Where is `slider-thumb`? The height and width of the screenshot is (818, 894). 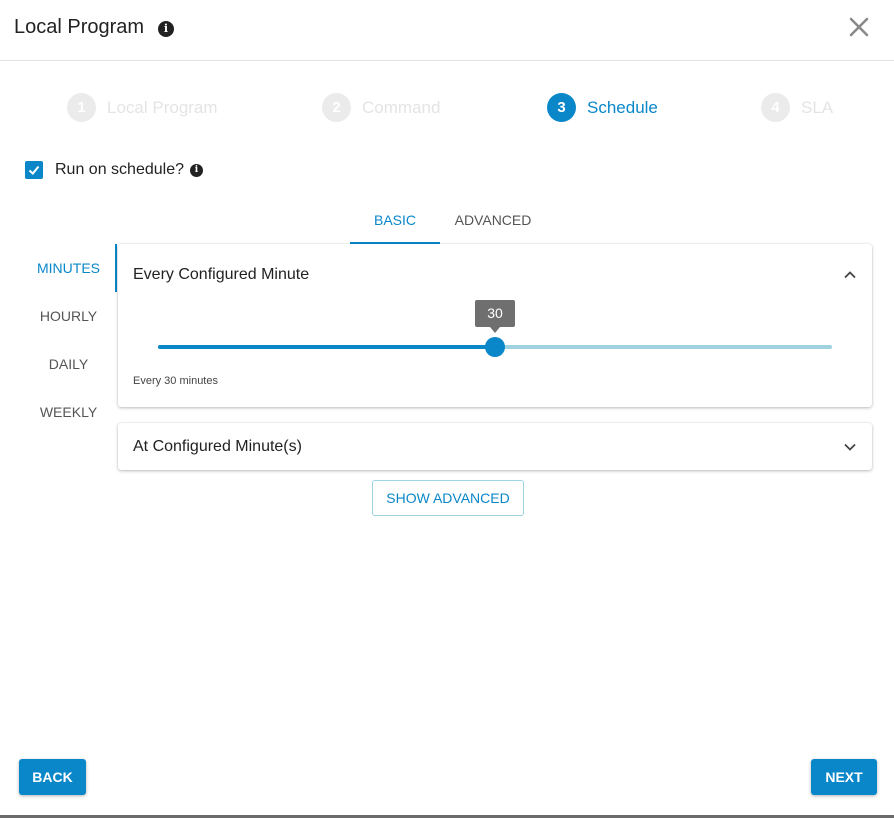 slider-thumb is located at coordinates (495, 347).